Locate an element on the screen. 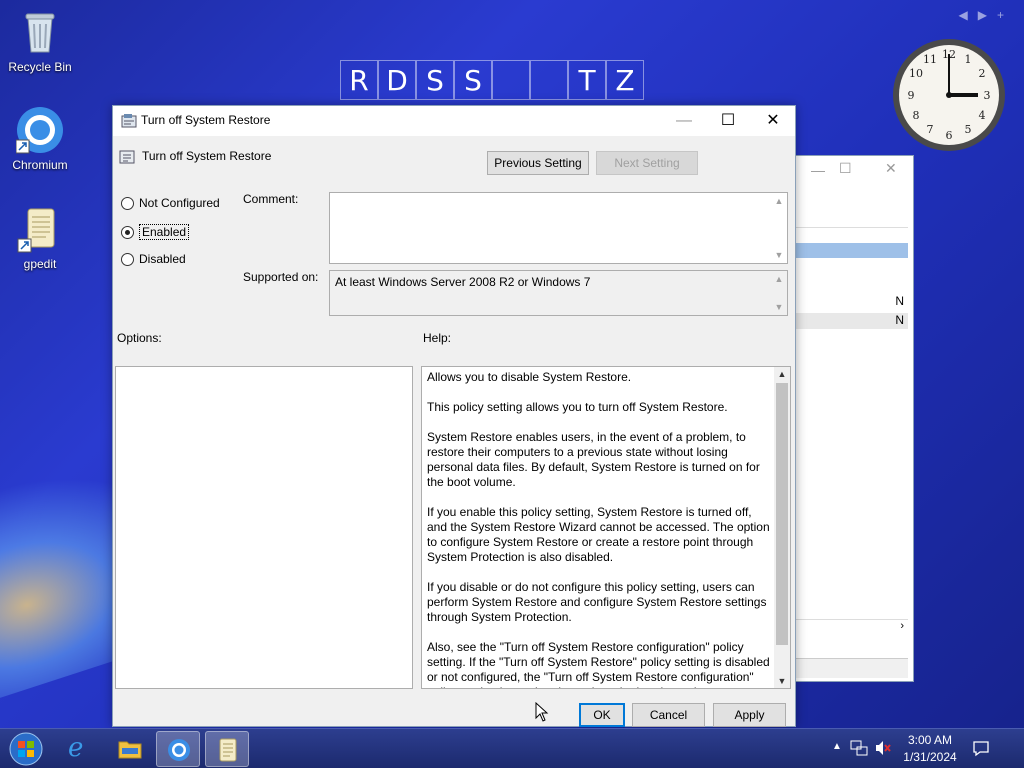 This screenshot has width=1024, height=768. maximize-button: ☐ is located at coordinates (728, 121).